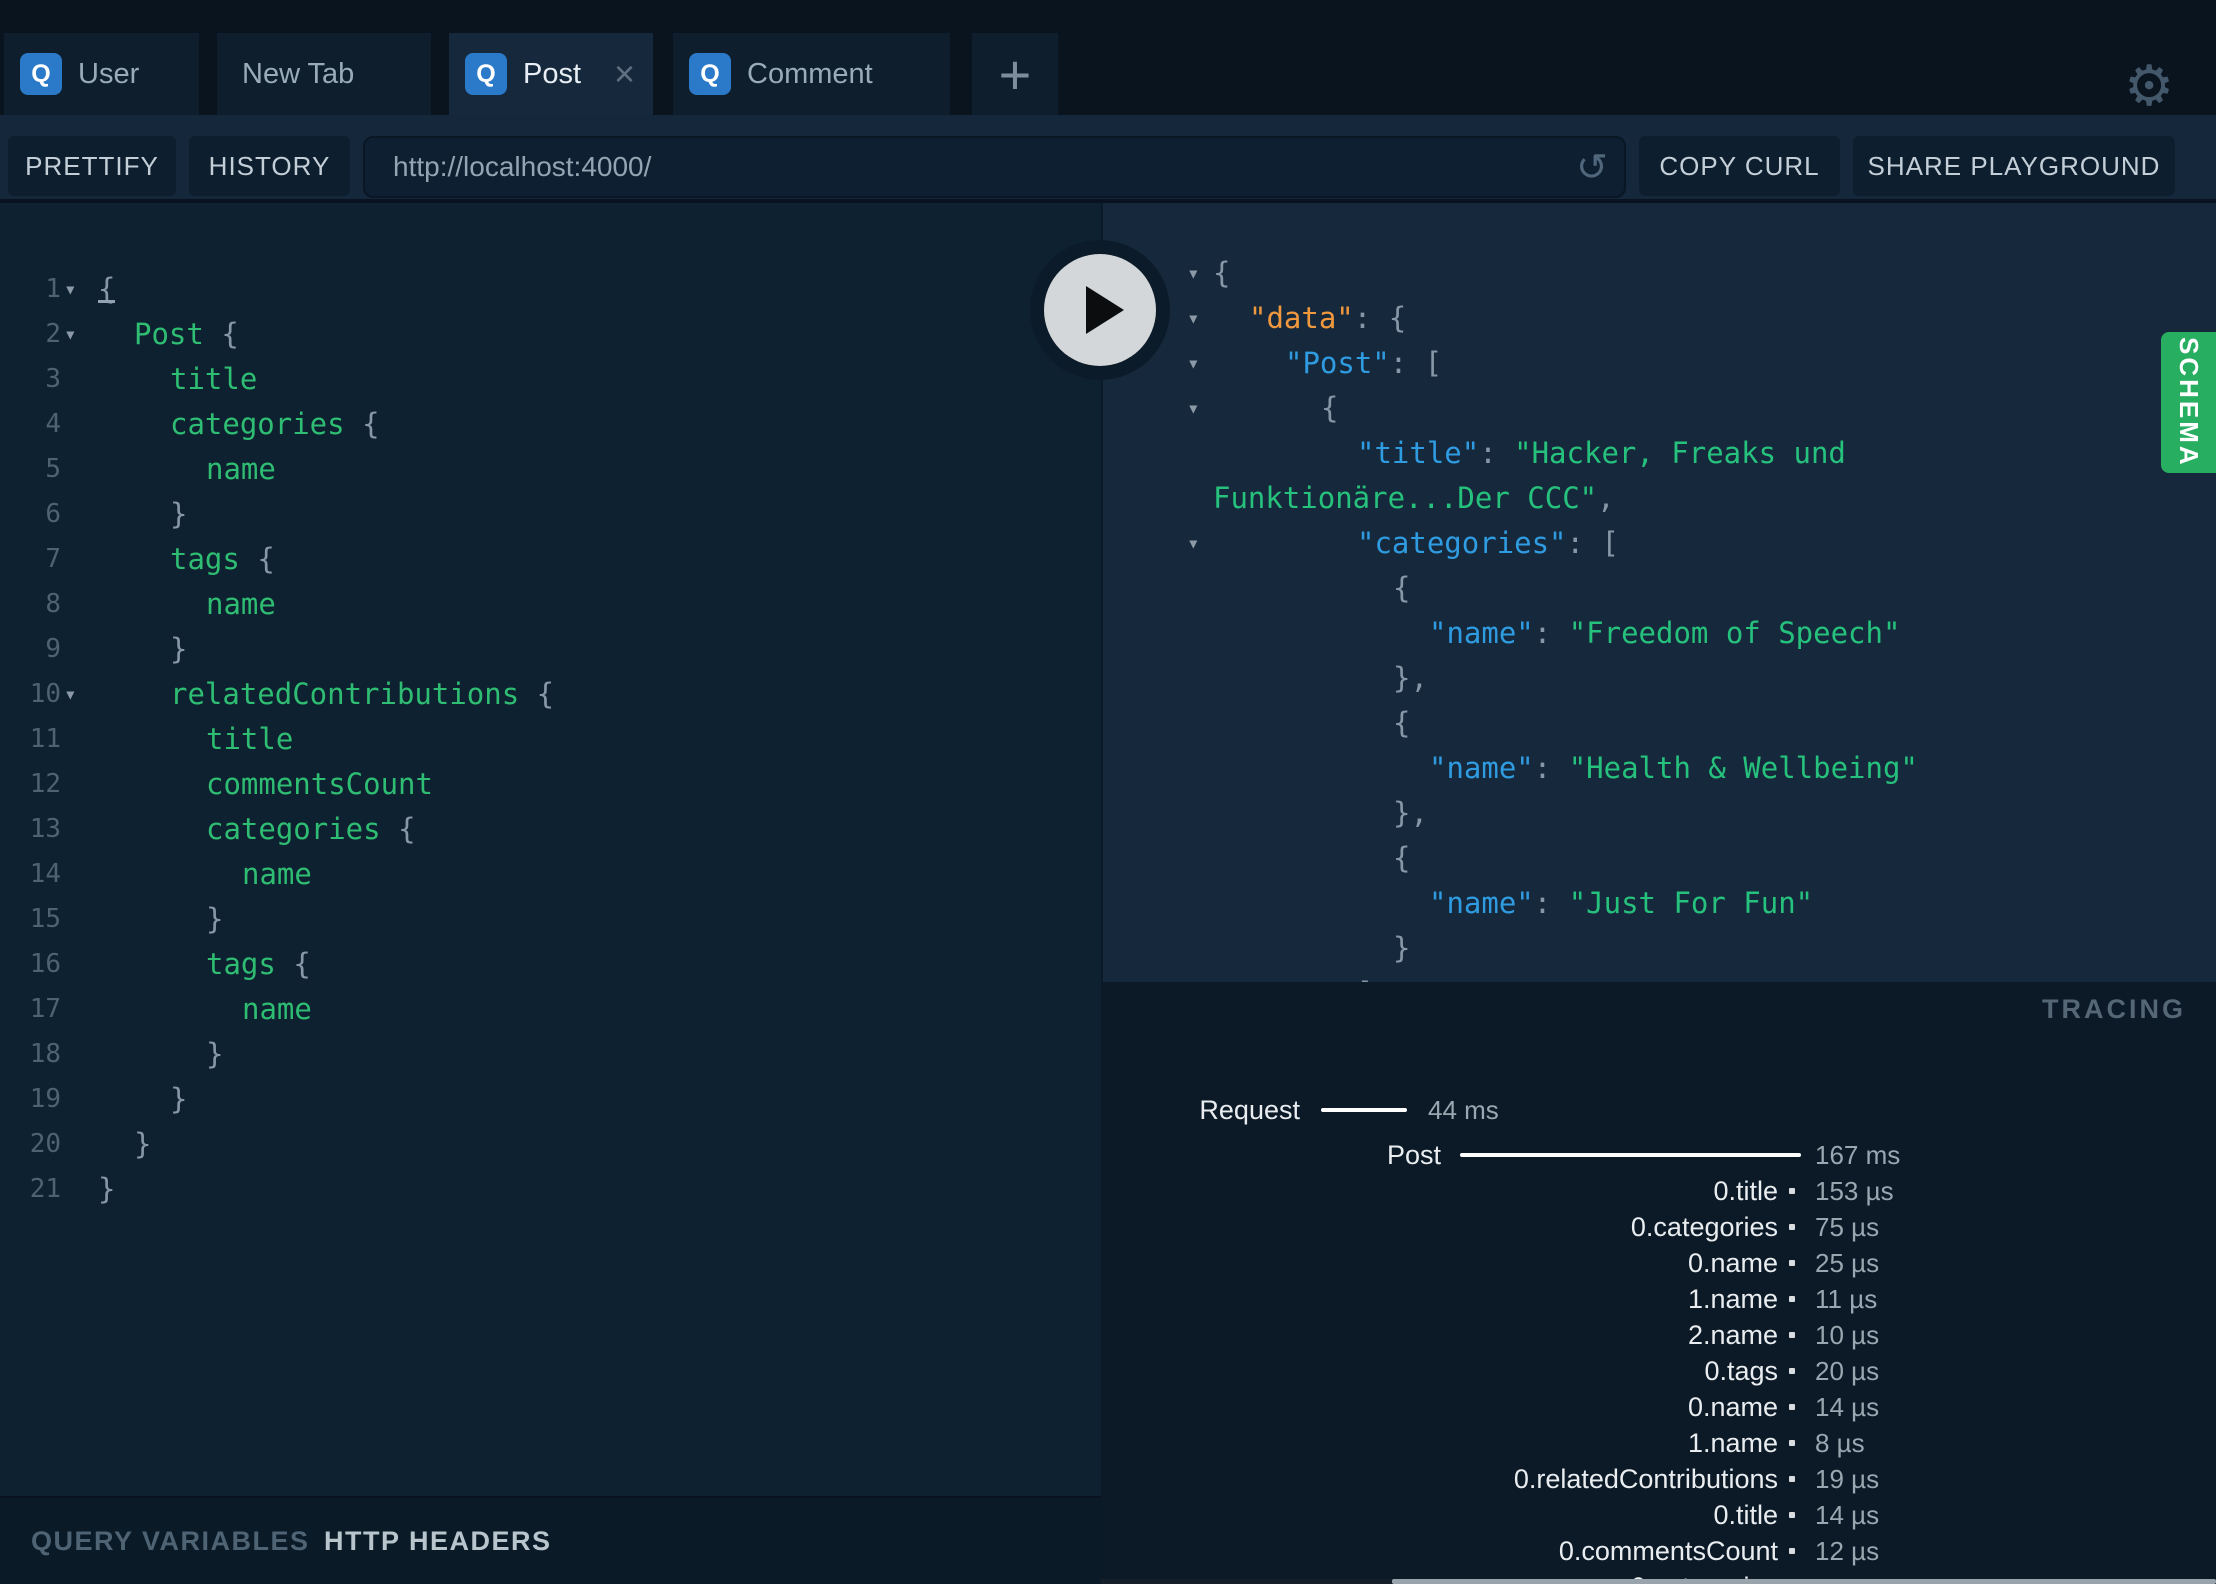 The width and height of the screenshot is (2216, 1584). What do you see at coordinates (45, 964) in the screenshot?
I see `line-number: 16` at bounding box center [45, 964].